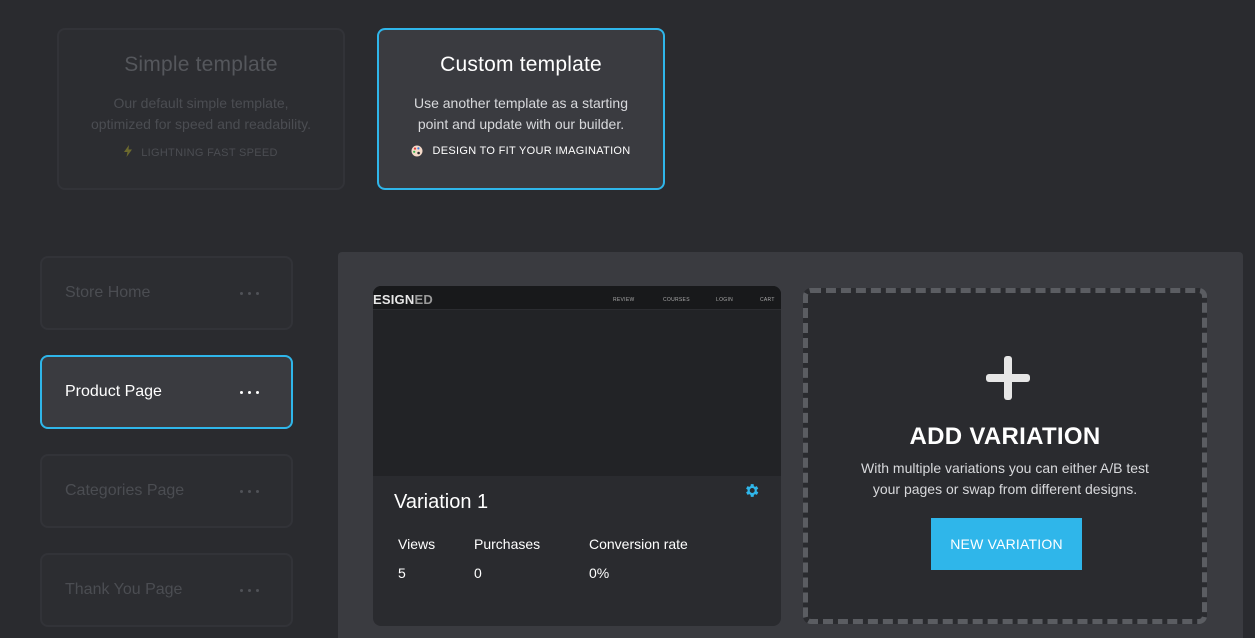  I want to click on new-variation-button: NEW VARIATION, so click(1006, 544).